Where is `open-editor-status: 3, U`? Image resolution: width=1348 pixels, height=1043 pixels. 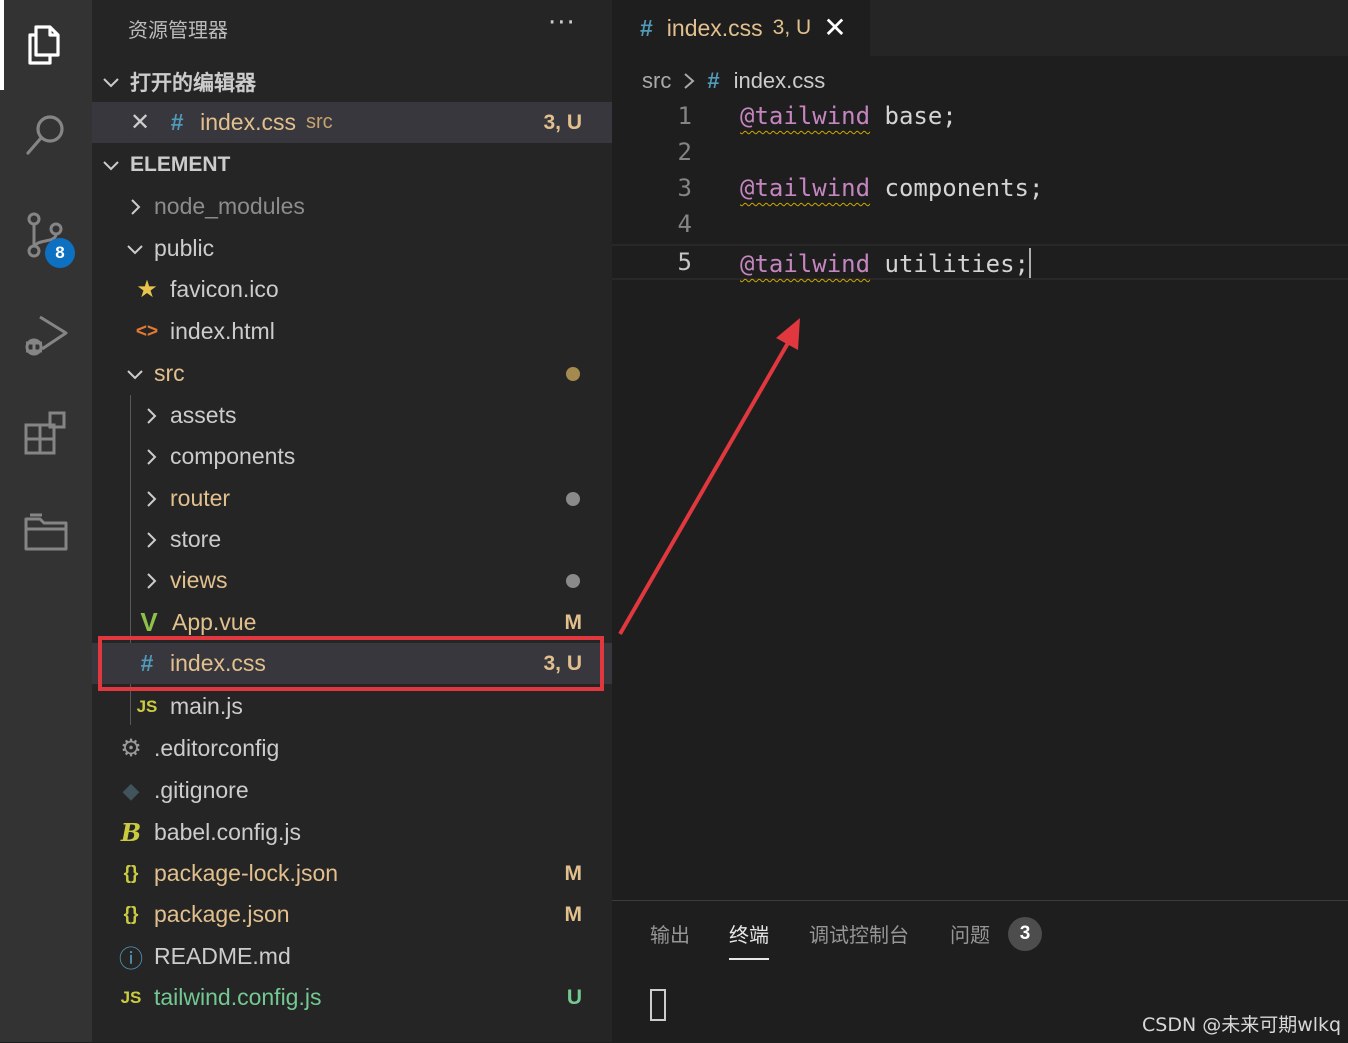 open-editor-status: 3, U is located at coordinates (562, 122).